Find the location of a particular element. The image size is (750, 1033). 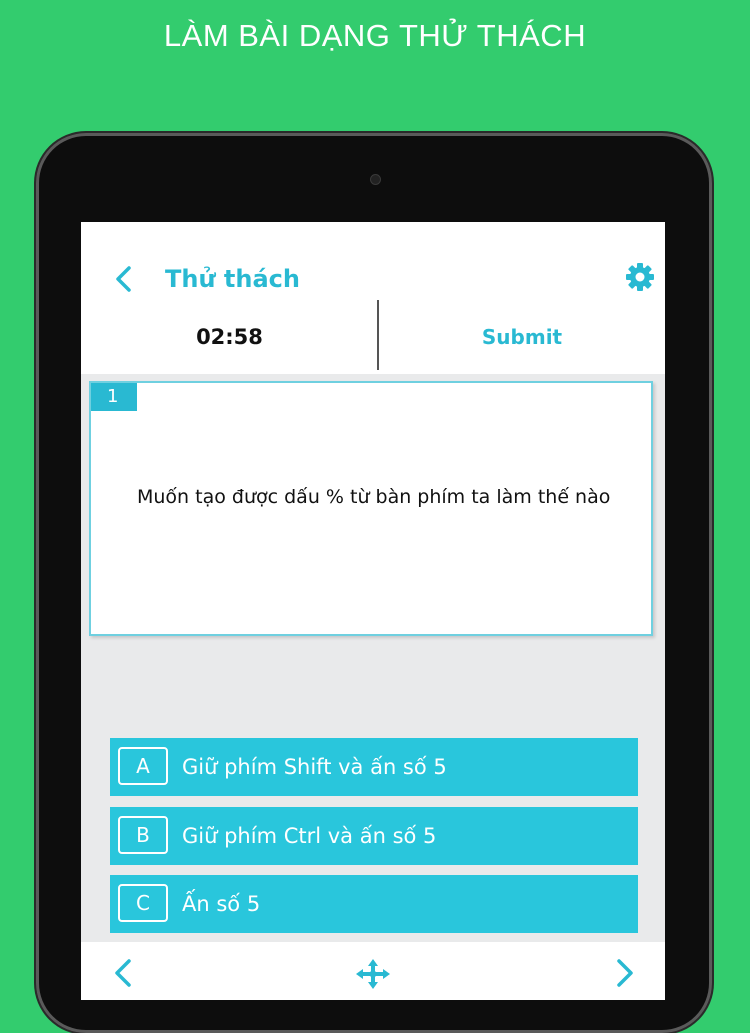

answer-option-a: A Giữ phím Shift và ấn số 5 is located at coordinates (374, 767).